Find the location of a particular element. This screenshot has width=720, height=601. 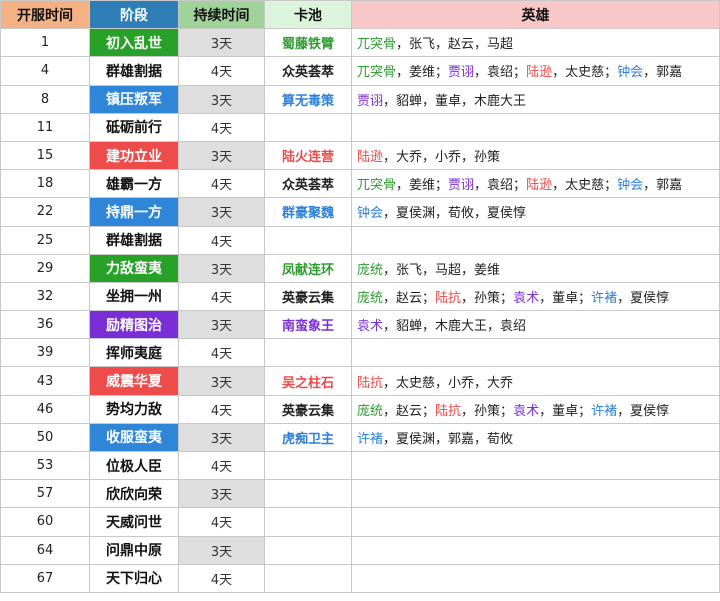

open-day-cell: 39 is located at coordinates (45, 353).